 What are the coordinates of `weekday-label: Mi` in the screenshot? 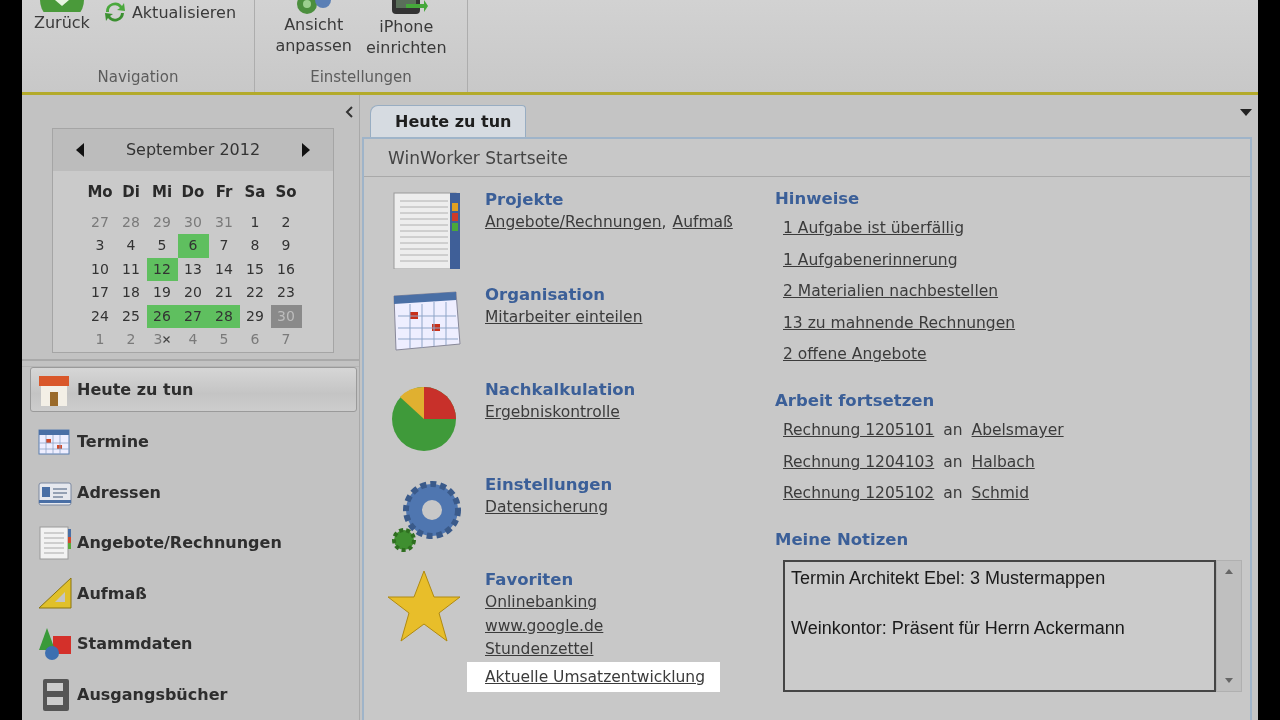 It's located at (162, 192).